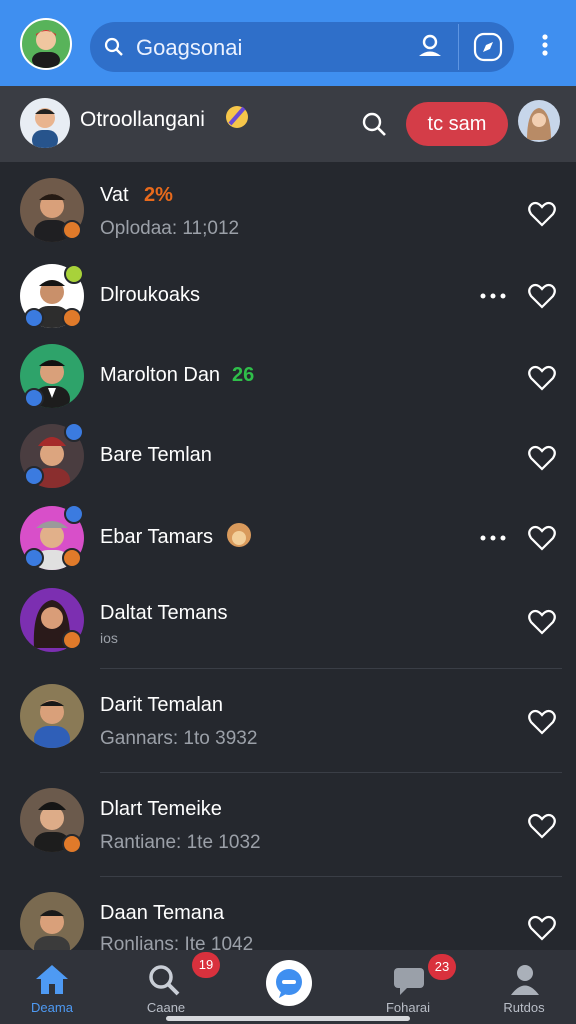  What do you see at coordinates (142, 119) in the screenshot?
I see `group-title: Otroollangani` at bounding box center [142, 119].